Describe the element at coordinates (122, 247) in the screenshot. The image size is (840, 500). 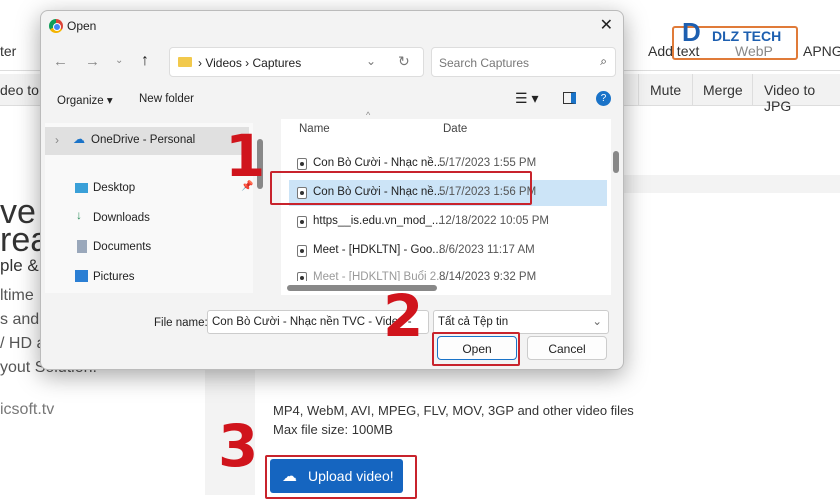
I see `nav-documents: Documents` at that location.